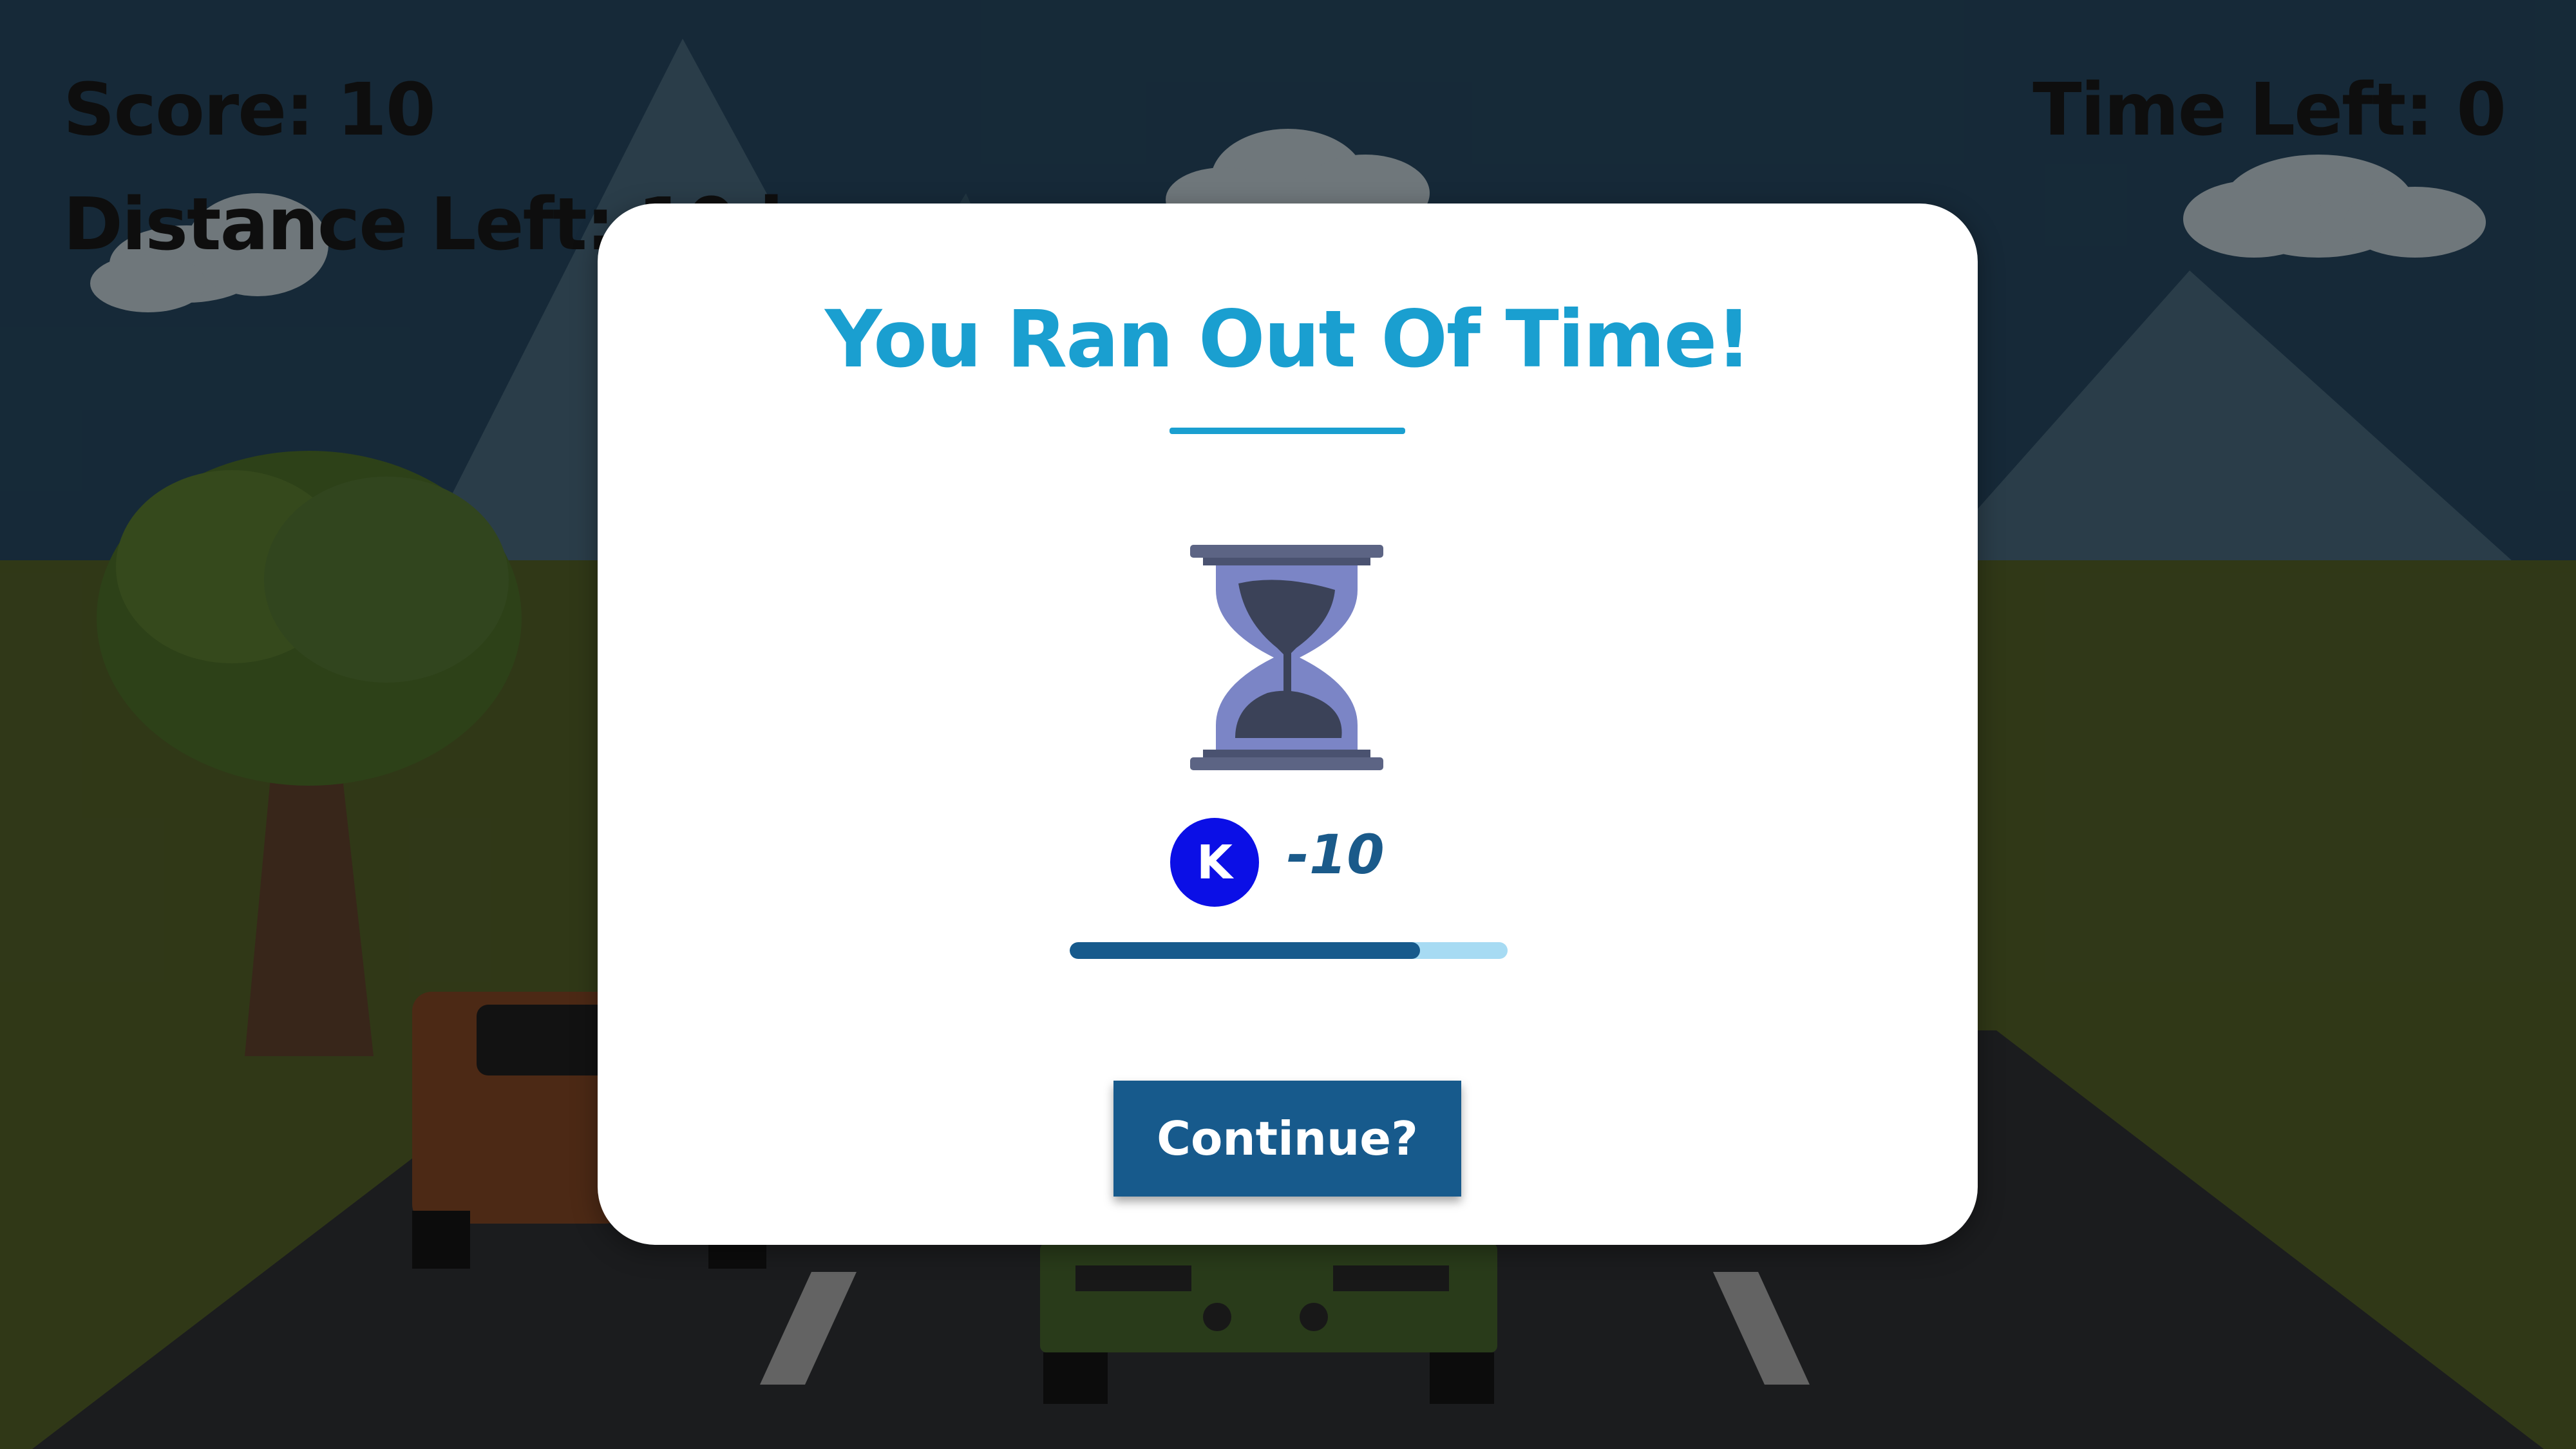 This screenshot has width=2576, height=1449. What do you see at coordinates (1214, 862) in the screenshot?
I see `coin-icon: K` at bounding box center [1214, 862].